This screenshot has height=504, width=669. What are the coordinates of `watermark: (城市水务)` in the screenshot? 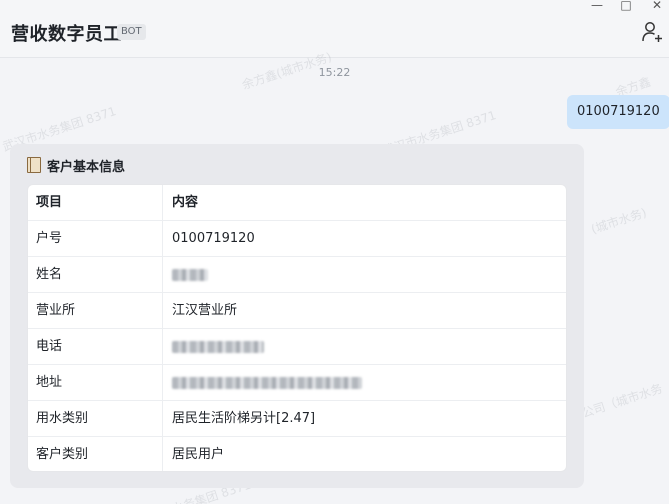 It's located at (619, 221).